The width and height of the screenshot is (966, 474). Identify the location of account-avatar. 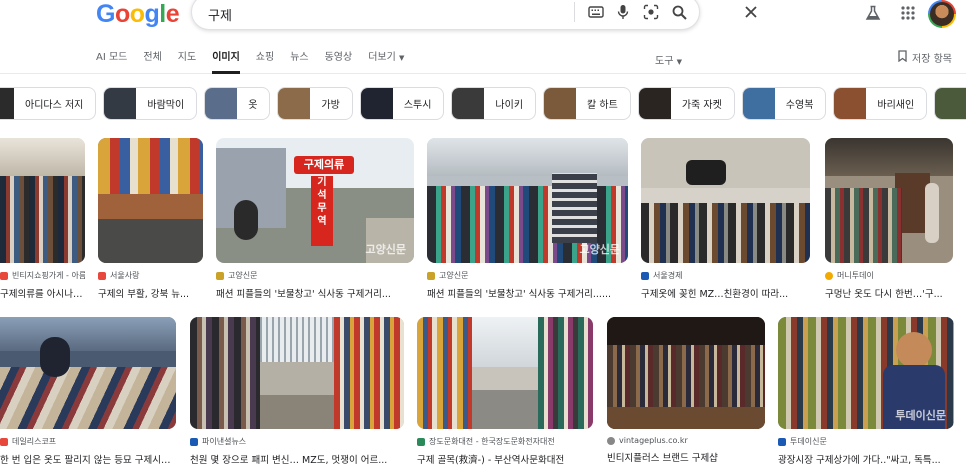
(942, 14).